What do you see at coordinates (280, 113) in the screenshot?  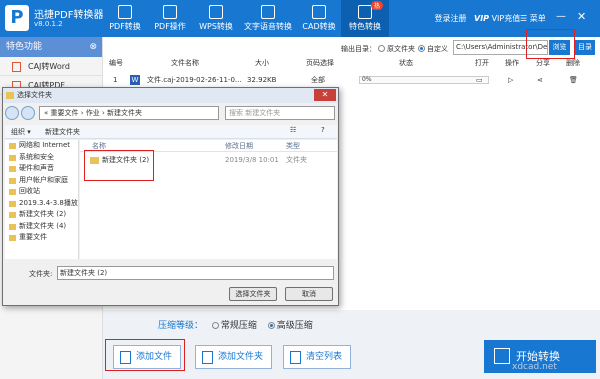 I see `dialog-search-input: 搜索 新建文件夹` at bounding box center [280, 113].